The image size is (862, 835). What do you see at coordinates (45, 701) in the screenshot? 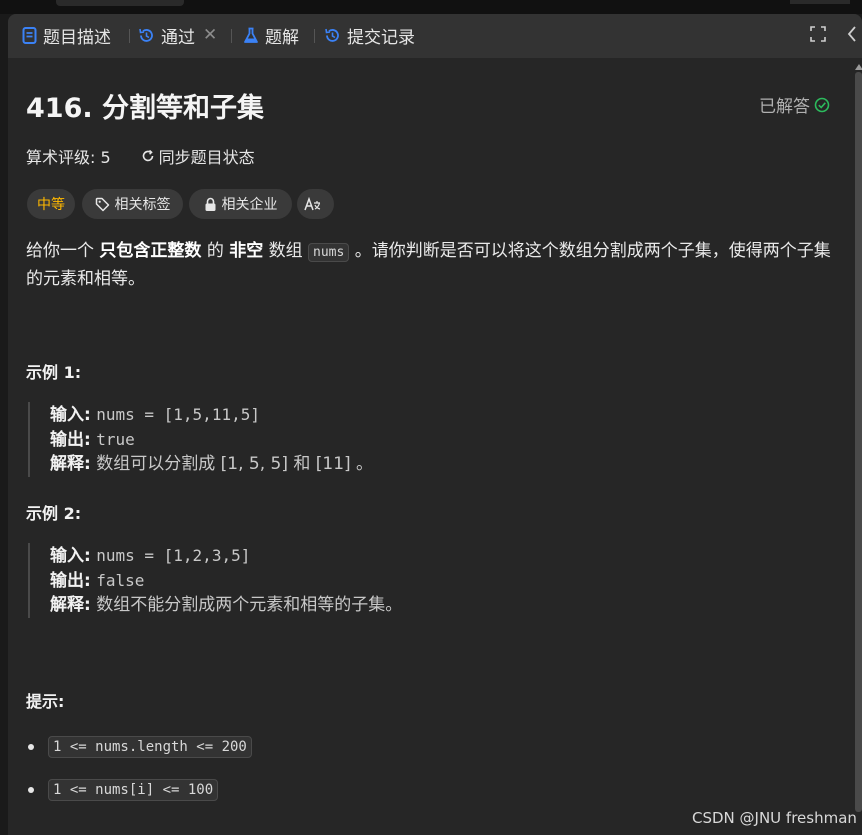
I see `constraints-heading: 提示:` at bounding box center [45, 701].